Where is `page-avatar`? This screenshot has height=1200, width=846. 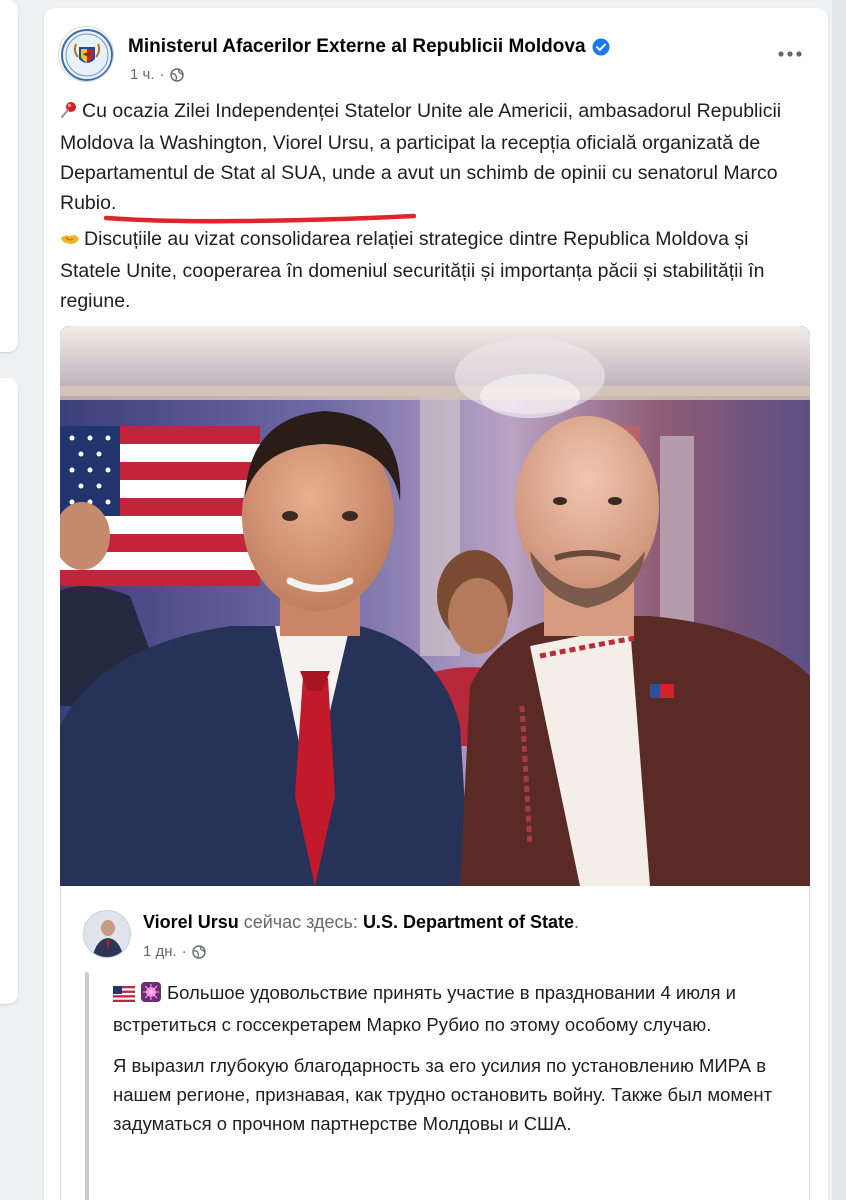 page-avatar is located at coordinates (86, 54).